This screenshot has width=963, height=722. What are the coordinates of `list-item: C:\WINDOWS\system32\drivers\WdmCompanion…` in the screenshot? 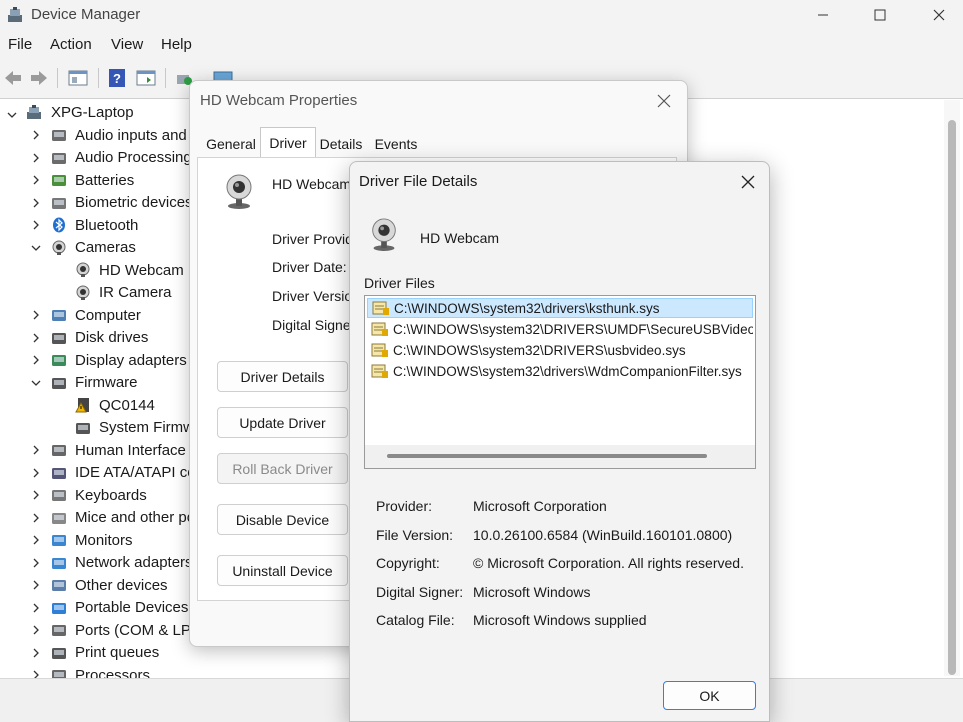 It's located at (560, 371).